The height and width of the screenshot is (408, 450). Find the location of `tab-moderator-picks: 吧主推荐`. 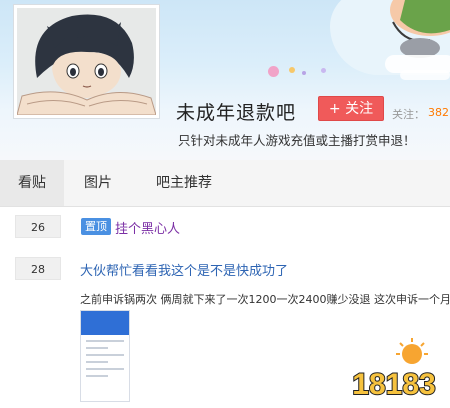

tab-moderator-picks: 吧主推荐 is located at coordinates (184, 183).